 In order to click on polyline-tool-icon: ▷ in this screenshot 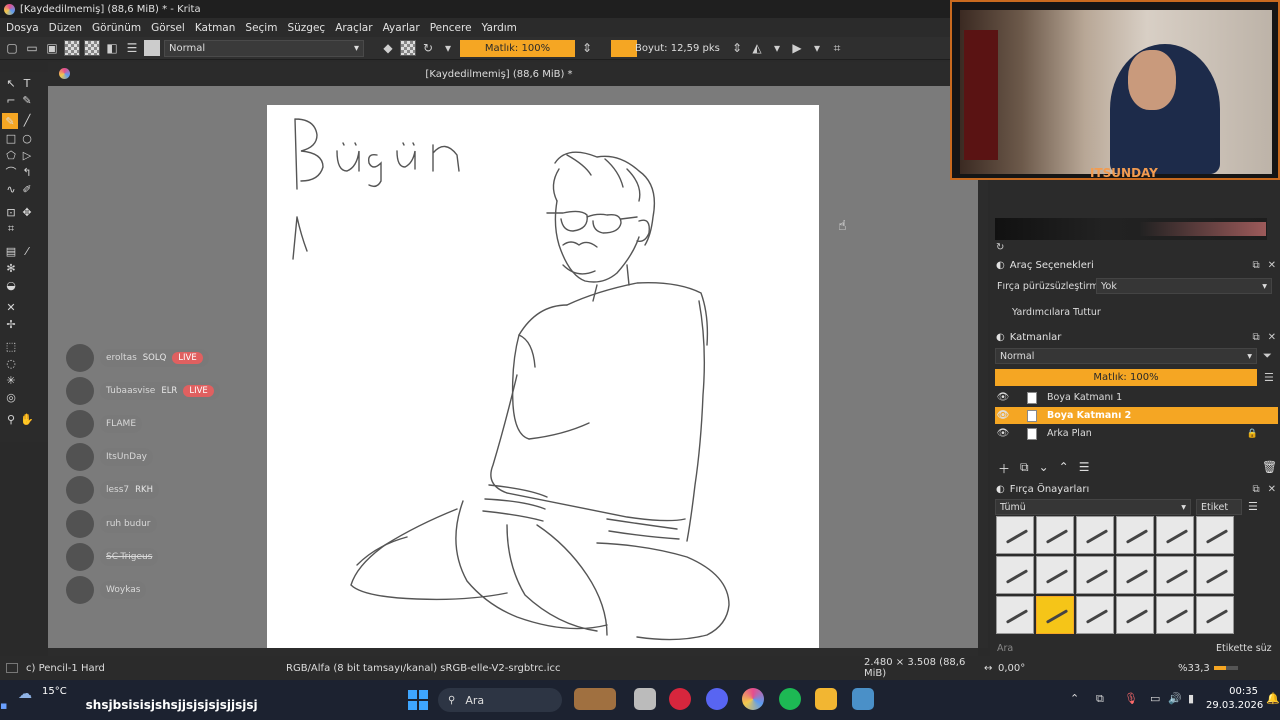, I will do `click(27, 155)`.